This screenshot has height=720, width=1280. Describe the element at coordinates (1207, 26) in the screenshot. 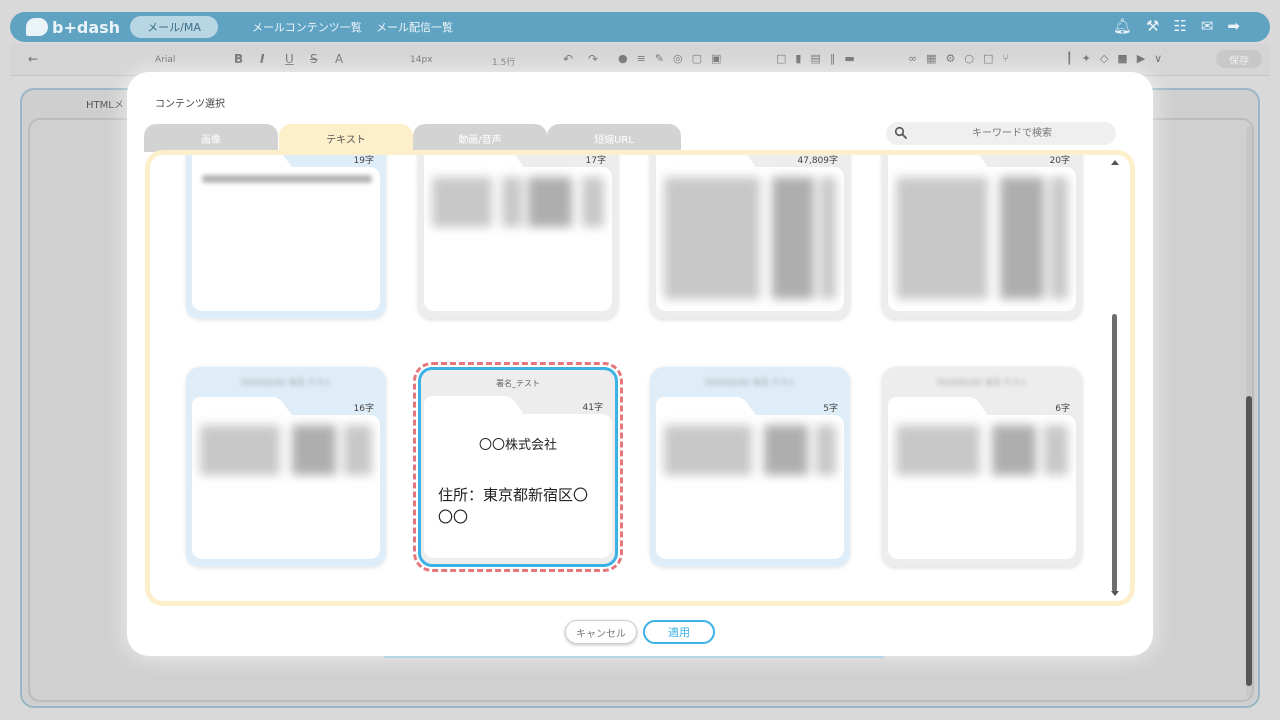

I see `chat-icon: ✉` at that location.